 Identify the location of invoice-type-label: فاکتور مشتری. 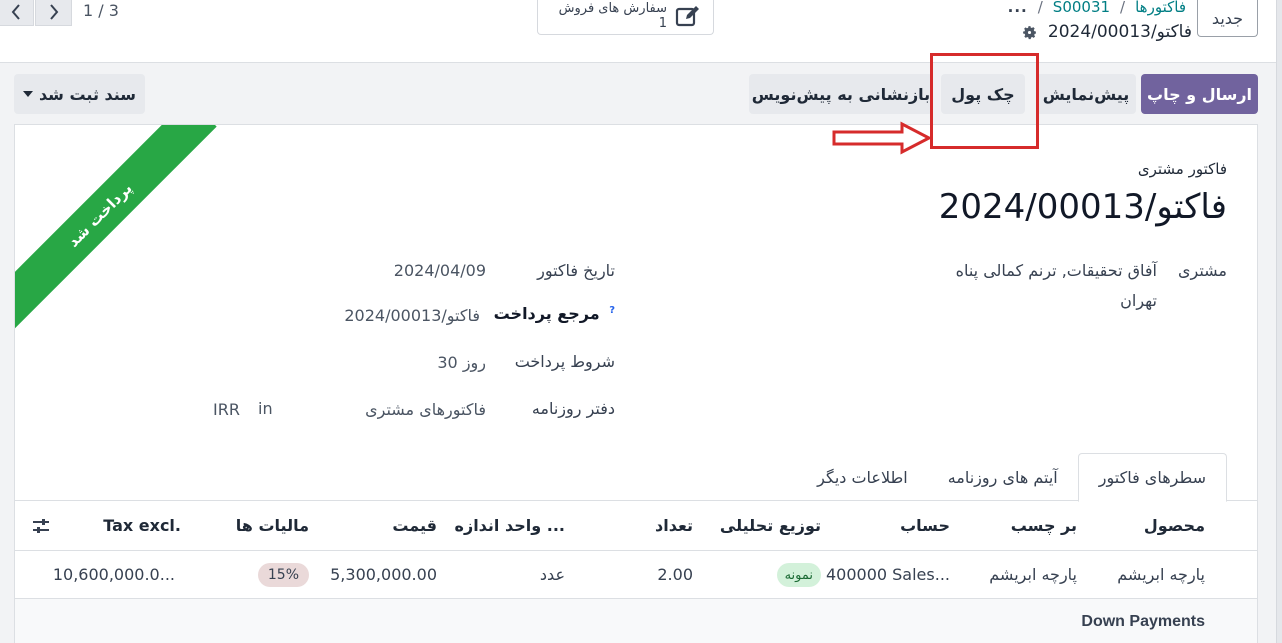
(1182, 169).